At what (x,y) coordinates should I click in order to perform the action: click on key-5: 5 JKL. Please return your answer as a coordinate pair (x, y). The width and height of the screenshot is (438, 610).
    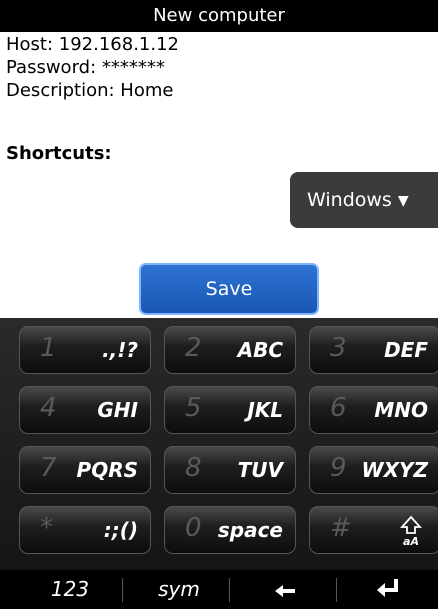
    Looking at the image, I should click on (230, 410).